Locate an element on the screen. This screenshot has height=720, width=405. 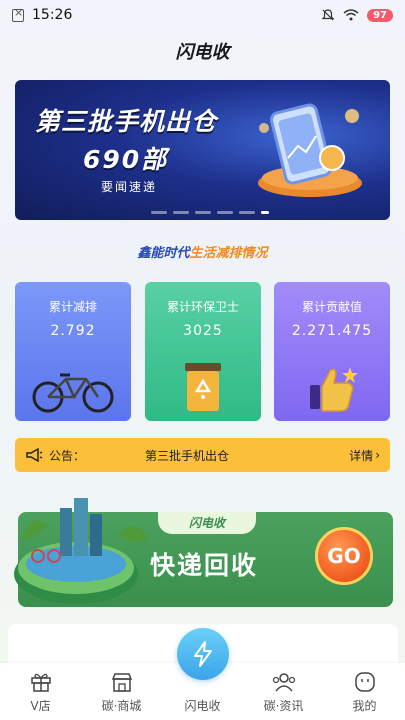
notice-bar: 公告： 第三批手机出仓 详情 › is located at coordinates (202, 455).